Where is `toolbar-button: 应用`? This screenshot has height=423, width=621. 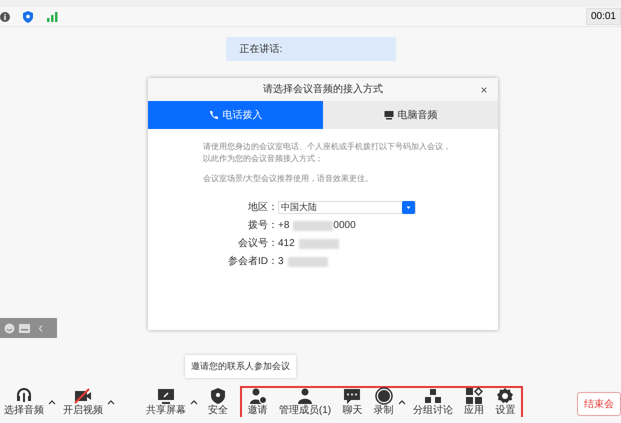
toolbar-button: 应用 is located at coordinates (474, 402).